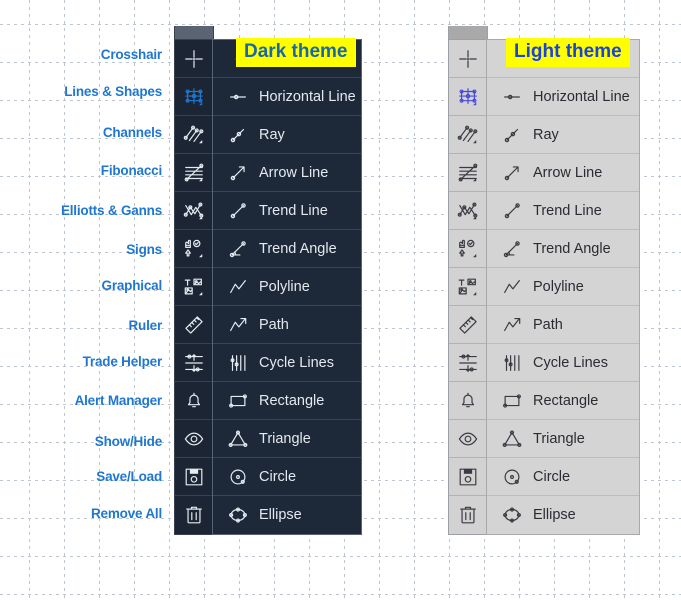 The height and width of the screenshot is (600, 681). What do you see at coordinates (468, 33) in the screenshot?
I see `light-toolbar-drag-handle` at bounding box center [468, 33].